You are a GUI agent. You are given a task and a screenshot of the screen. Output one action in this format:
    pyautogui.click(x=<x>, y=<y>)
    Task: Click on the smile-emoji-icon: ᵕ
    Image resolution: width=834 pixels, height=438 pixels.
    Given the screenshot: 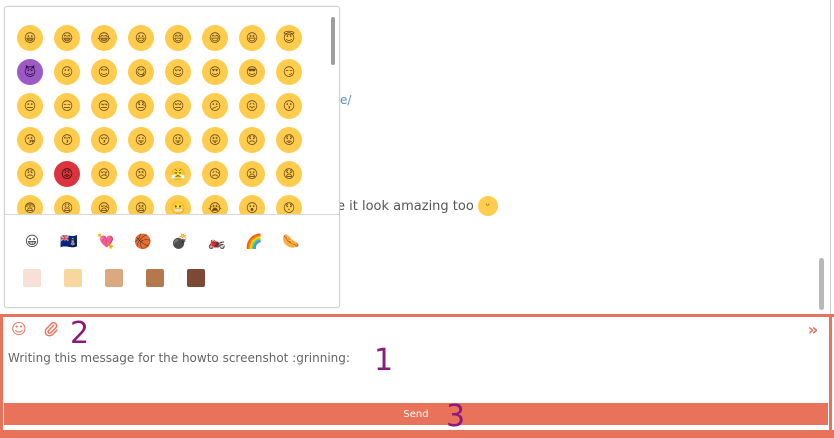 What is the action you would take?
    pyautogui.click(x=487, y=206)
    